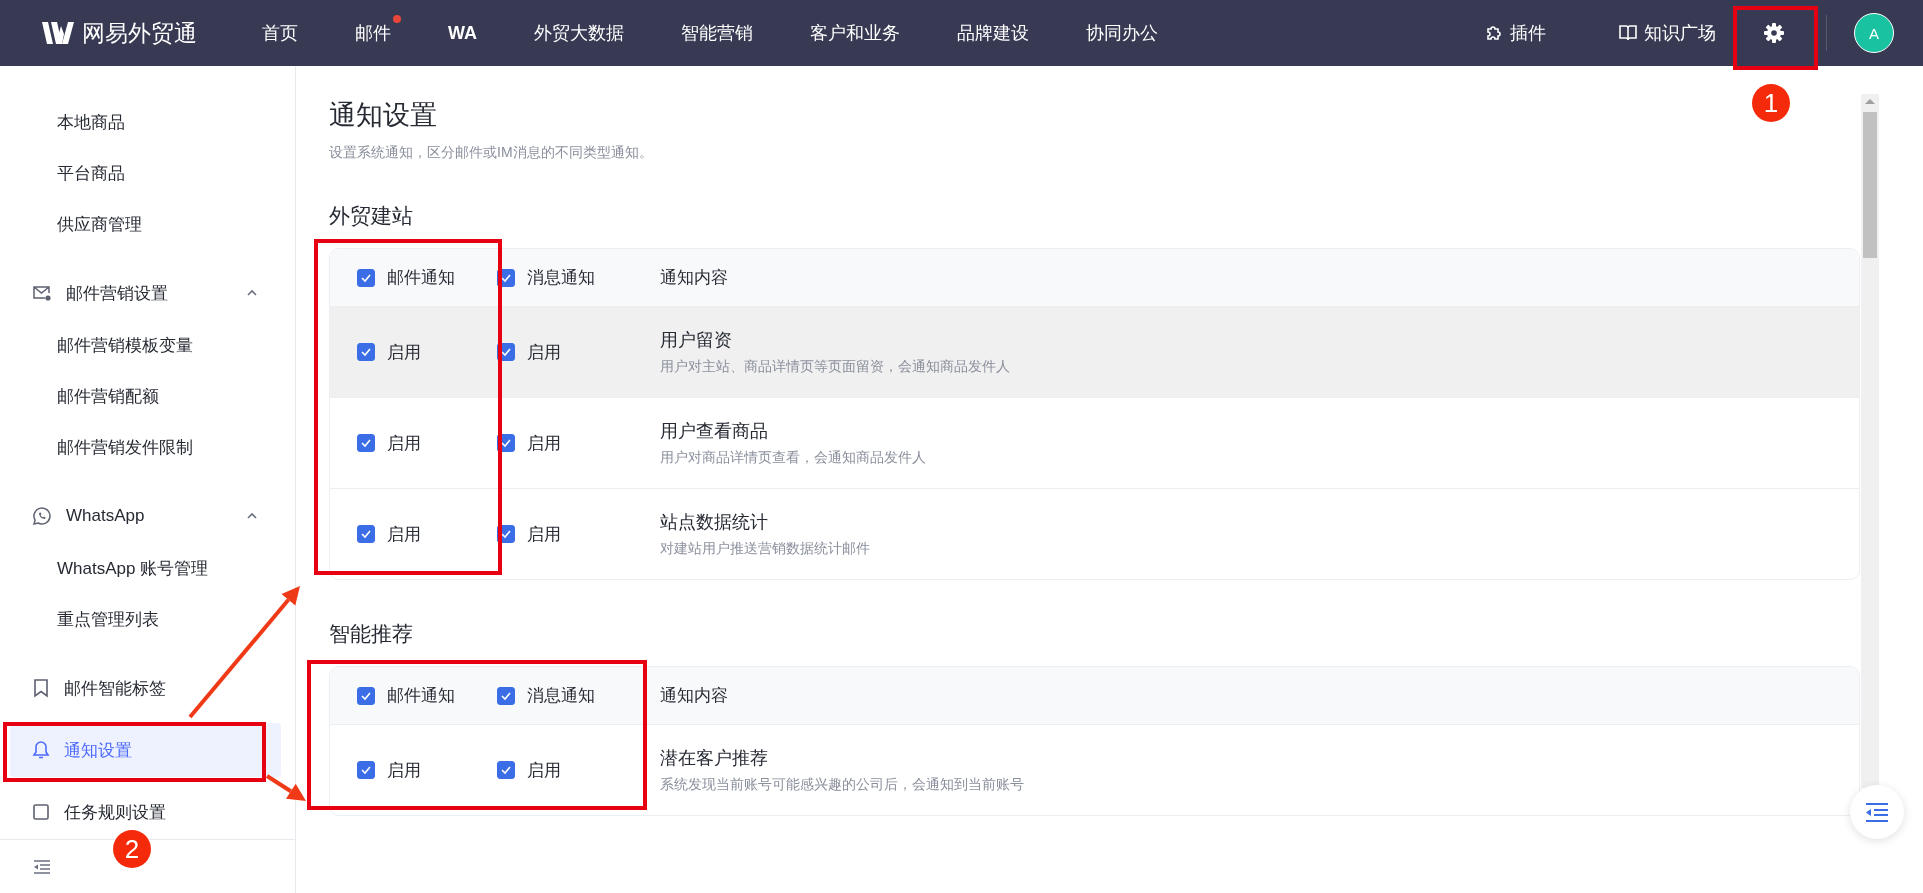 The image size is (1923, 893). Describe the element at coordinates (145, 224) in the screenshot. I see `sidebar-subitem: 供应商管理` at that location.